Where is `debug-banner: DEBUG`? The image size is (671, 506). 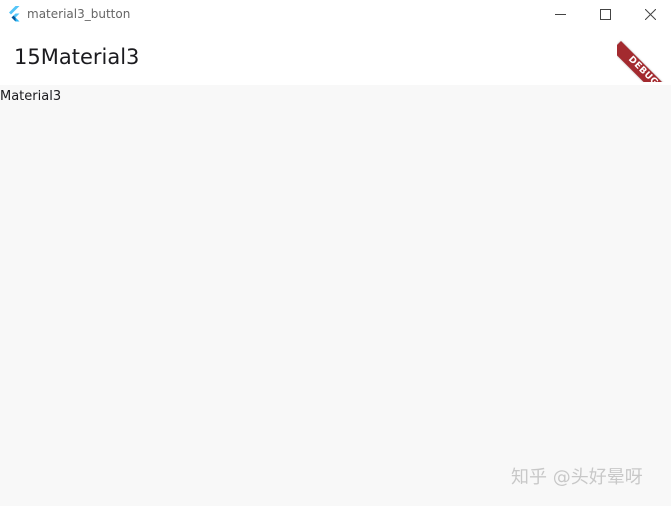
debug-banner: DEBUG is located at coordinates (644, 55).